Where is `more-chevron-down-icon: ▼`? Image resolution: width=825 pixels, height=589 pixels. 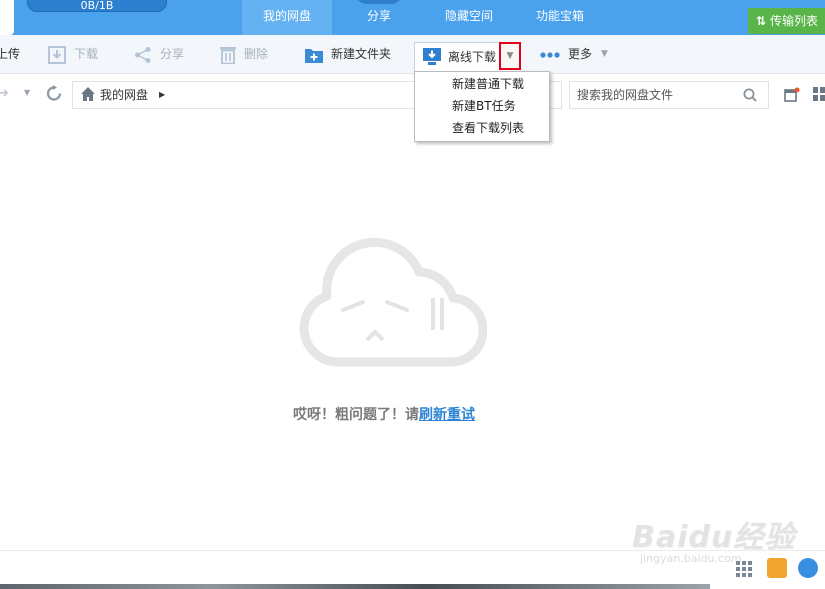
more-chevron-down-icon: ▼ is located at coordinates (604, 54).